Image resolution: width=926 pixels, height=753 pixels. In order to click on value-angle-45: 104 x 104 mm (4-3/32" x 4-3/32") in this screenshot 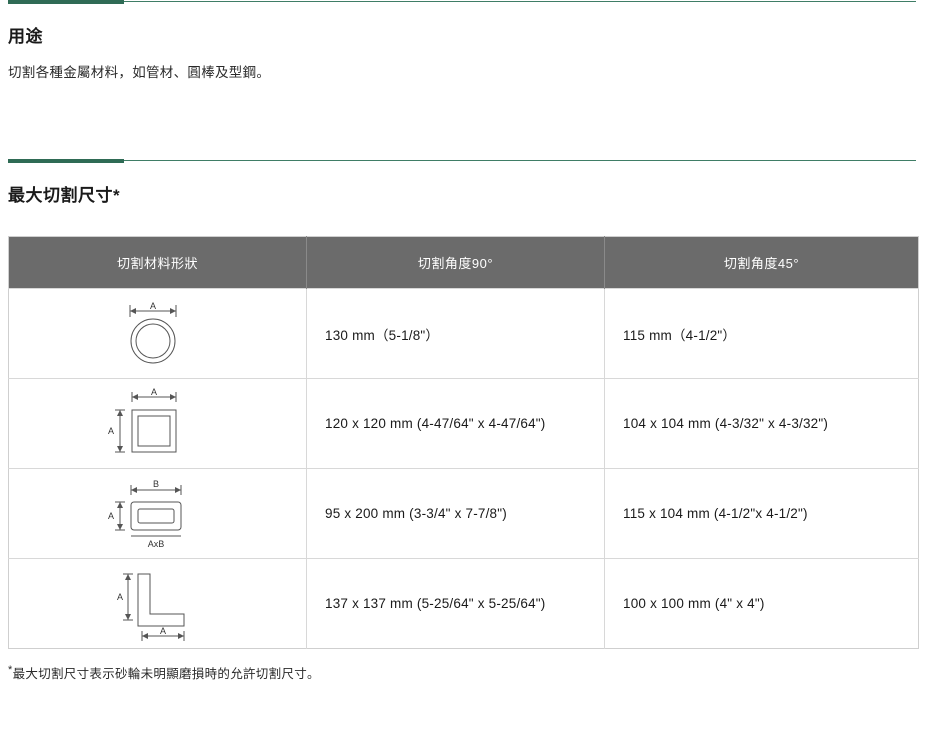, I will do `click(761, 423)`.